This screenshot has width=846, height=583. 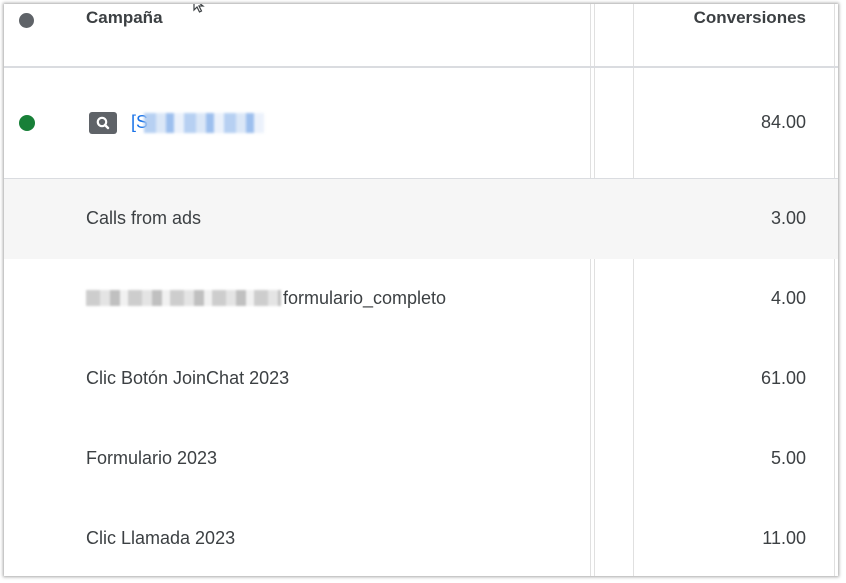 What do you see at coordinates (788, 458) in the screenshot?
I see `conversion-value: 5.00` at bounding box center [788, 458].